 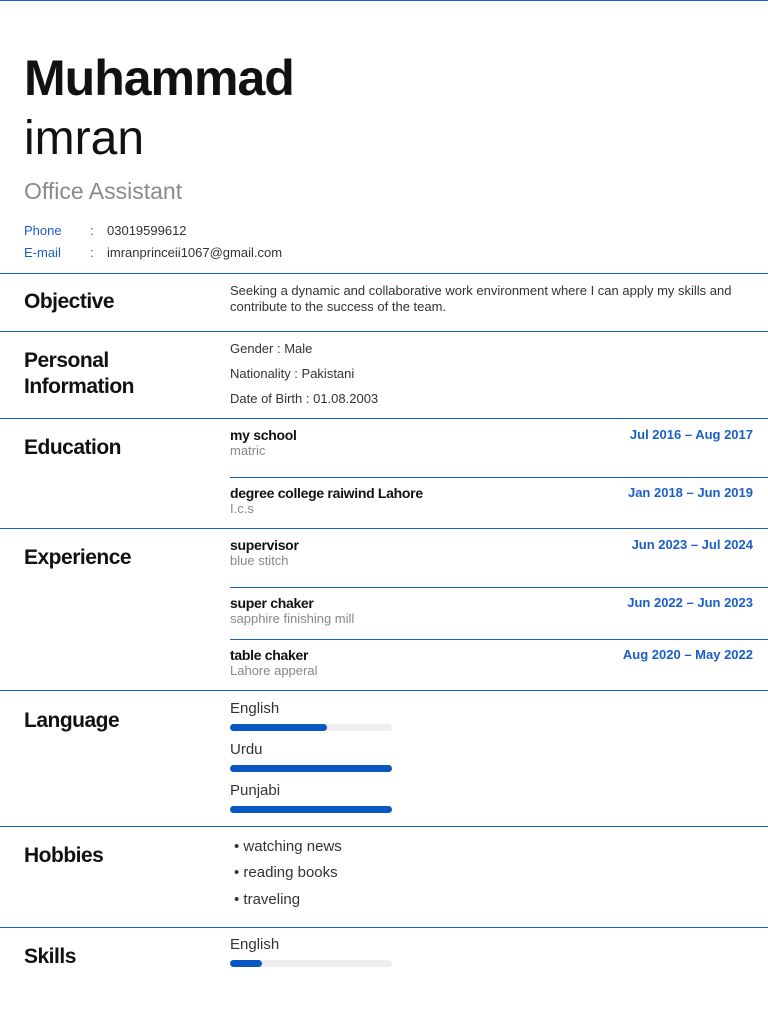 I want to click on hobby-item: • watching news, so click(x=288, y=846).